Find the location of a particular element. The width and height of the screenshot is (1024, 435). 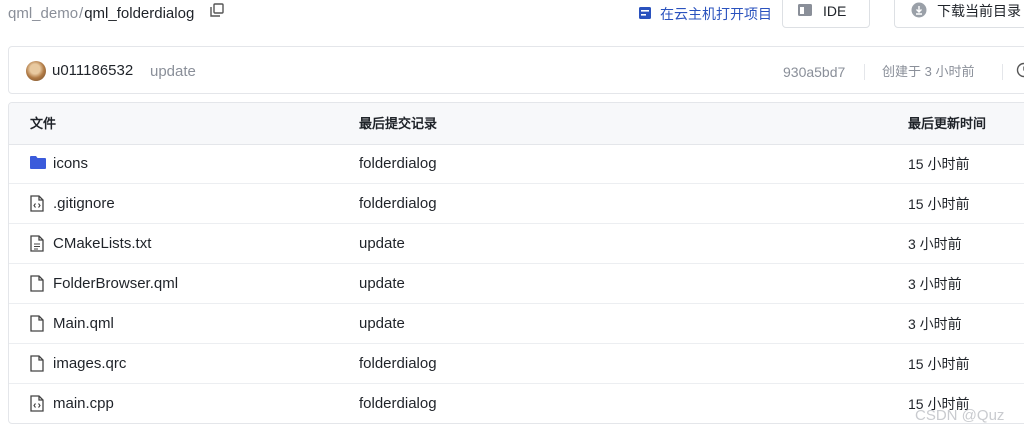

folder-icon is located at coordinates (38, 164).